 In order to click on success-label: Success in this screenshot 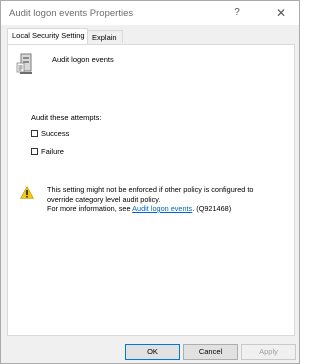, I will do `click(55, 133)`.